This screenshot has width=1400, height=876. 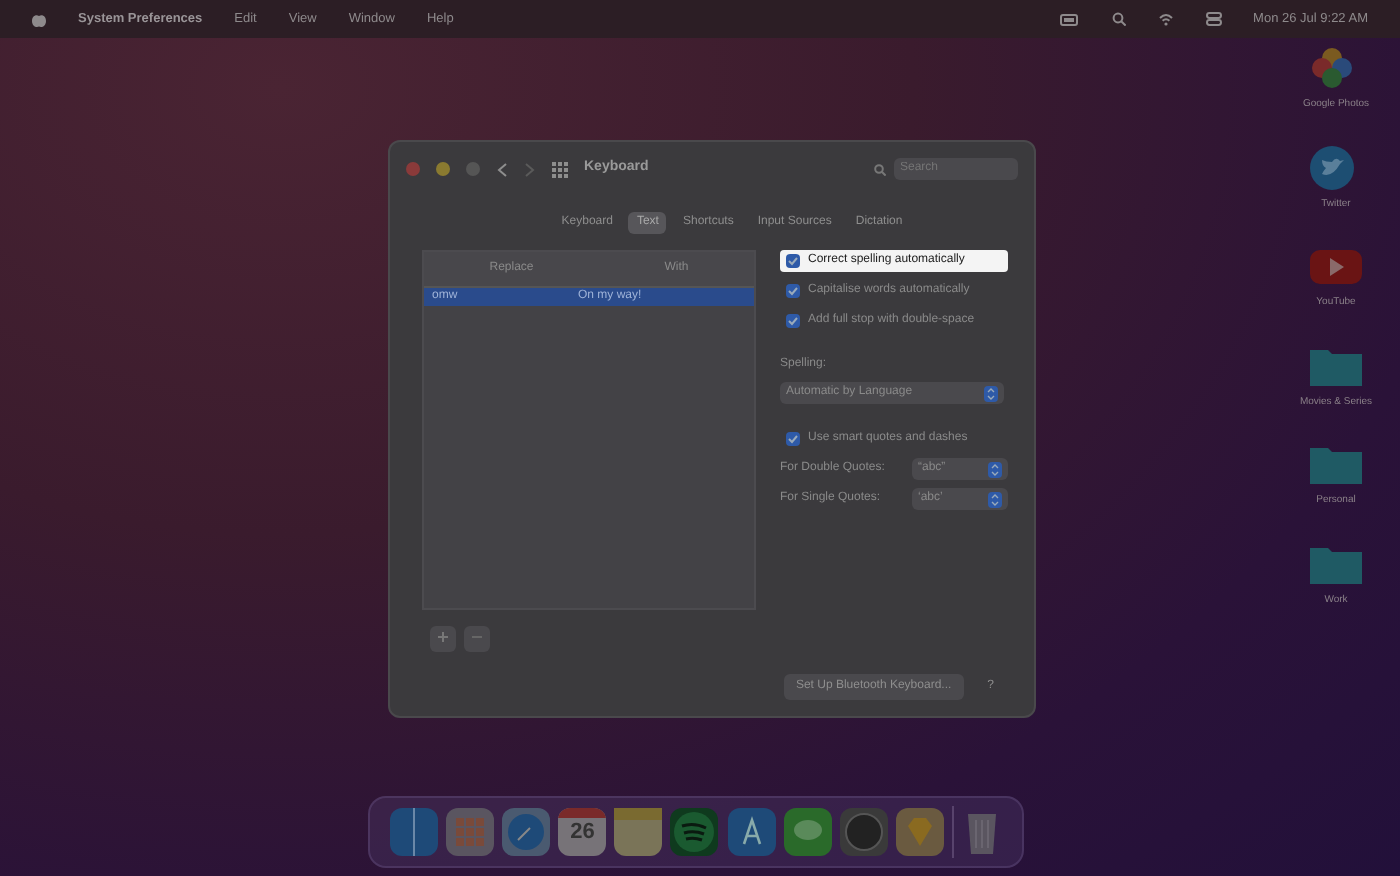 I want to click on battery-icon, so click(x=1069, y=19).